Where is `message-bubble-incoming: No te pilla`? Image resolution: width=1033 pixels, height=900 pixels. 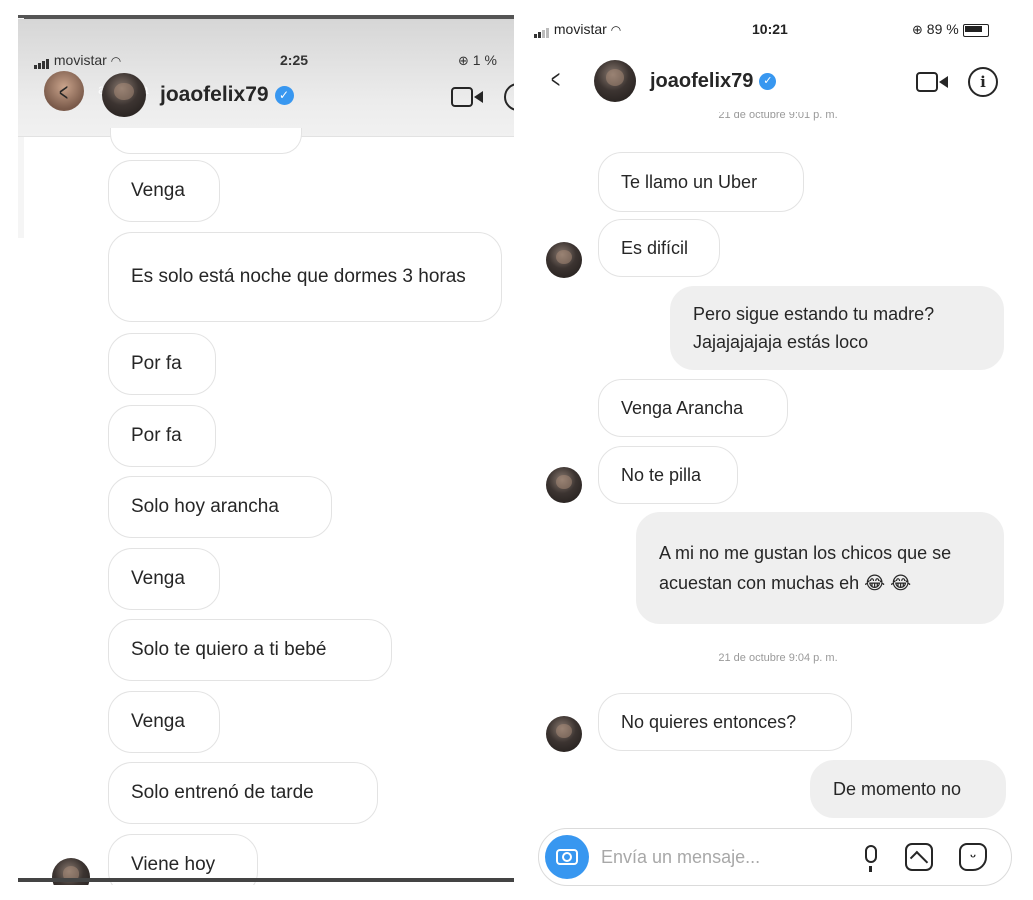
message-bubble-incoming: No te pilla is located at coordinates (668, 475).